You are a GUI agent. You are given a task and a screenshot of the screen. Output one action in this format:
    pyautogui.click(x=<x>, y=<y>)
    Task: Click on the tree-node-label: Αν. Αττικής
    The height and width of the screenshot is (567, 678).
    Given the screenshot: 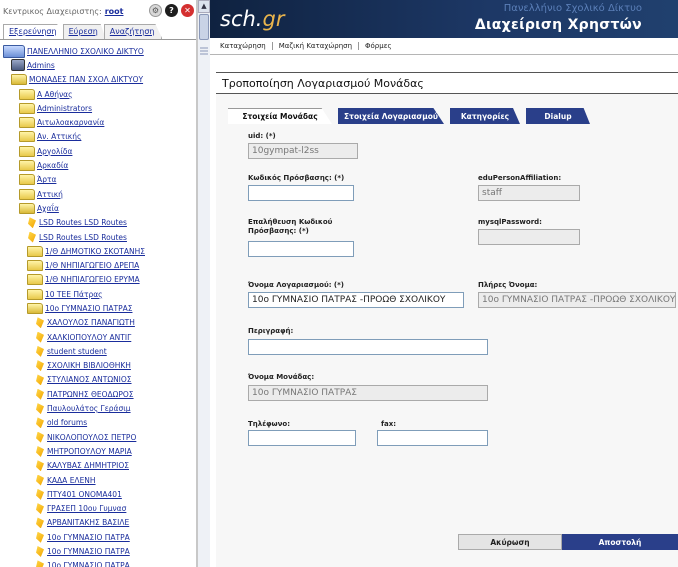 What is the action you would take?
    pyautogui.click(x=59, y=136)
    